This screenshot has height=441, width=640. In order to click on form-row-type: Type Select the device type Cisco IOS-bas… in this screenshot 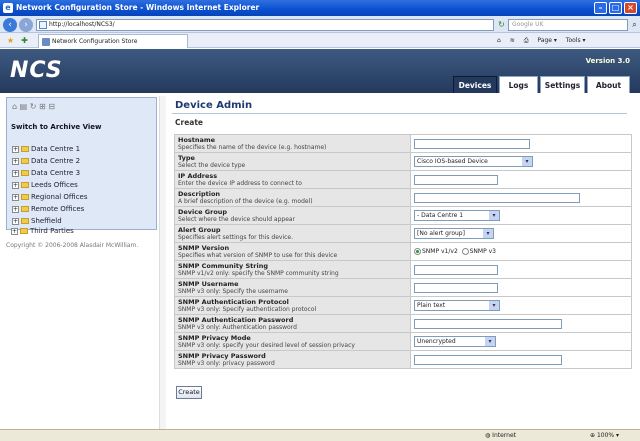, I will do `click(403, 161)`.